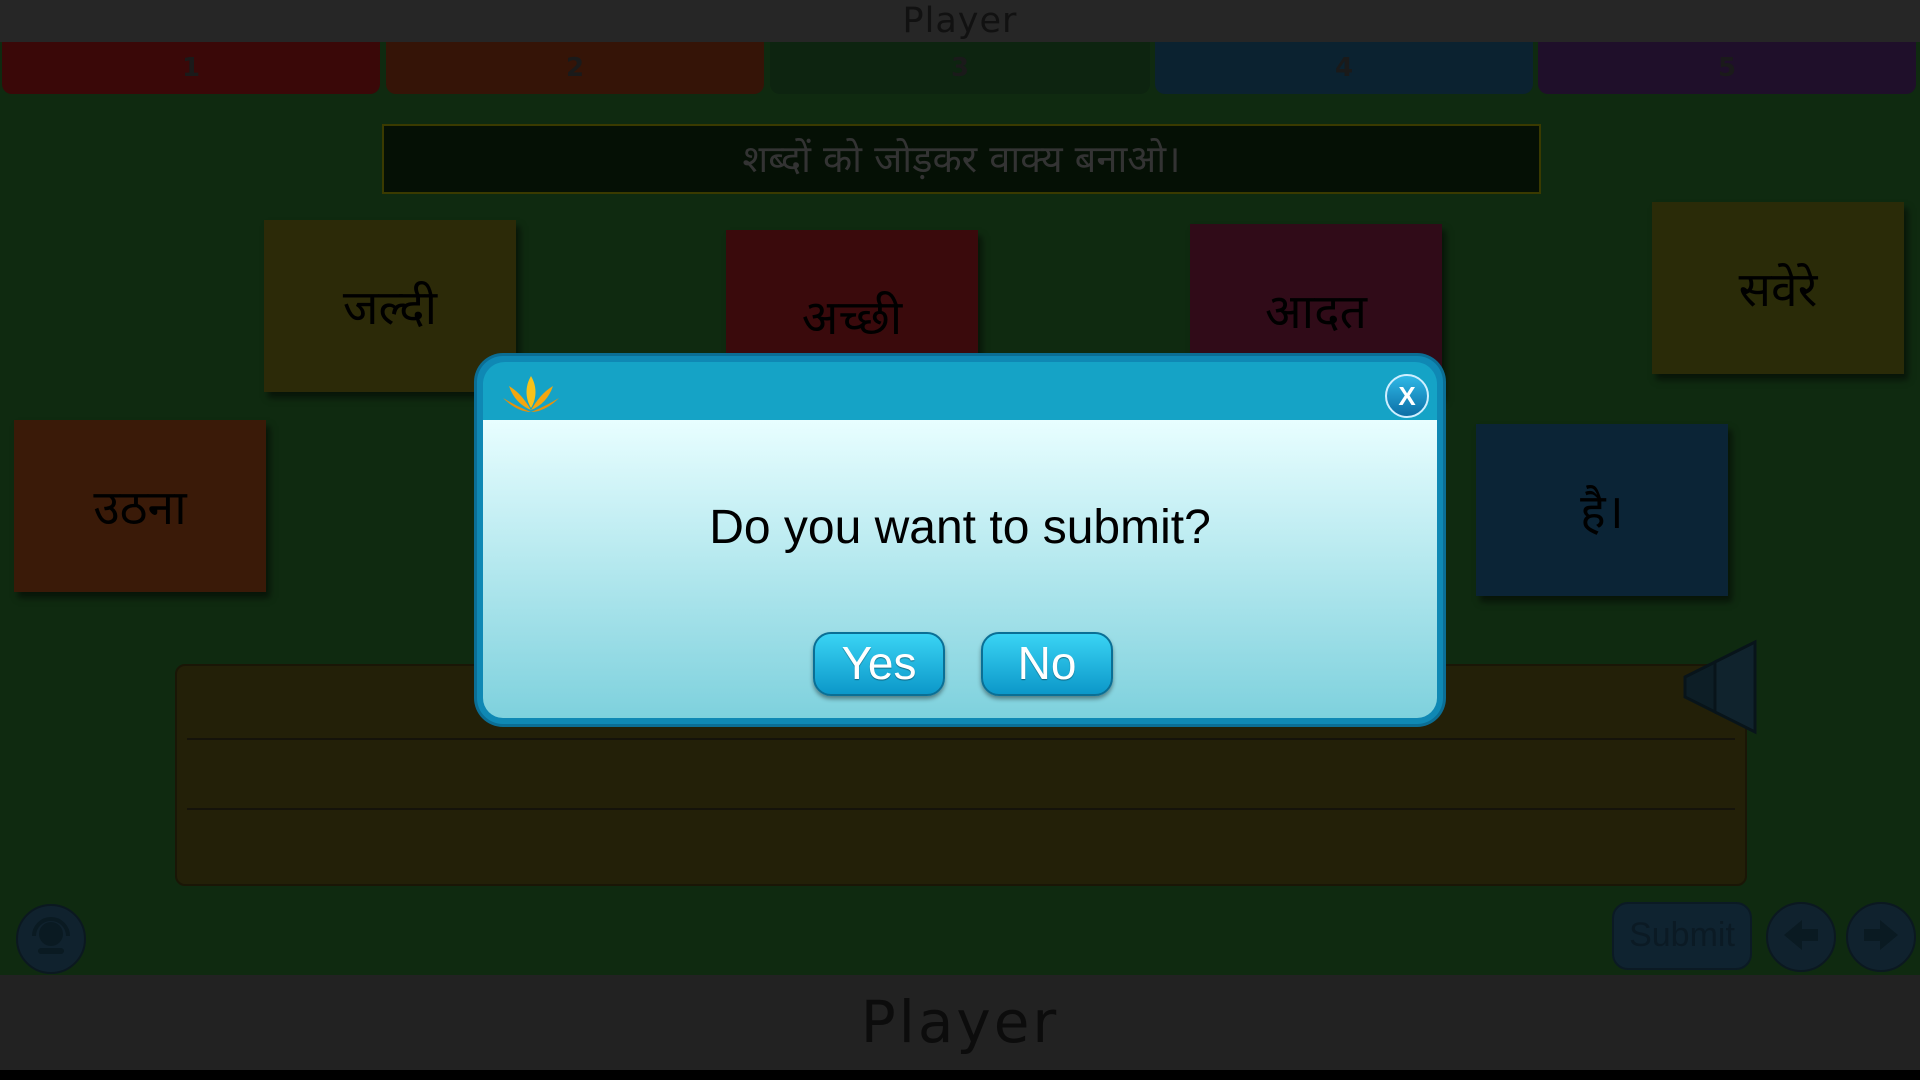  I want to click on footer-bar: Player, so click(960, 1022).